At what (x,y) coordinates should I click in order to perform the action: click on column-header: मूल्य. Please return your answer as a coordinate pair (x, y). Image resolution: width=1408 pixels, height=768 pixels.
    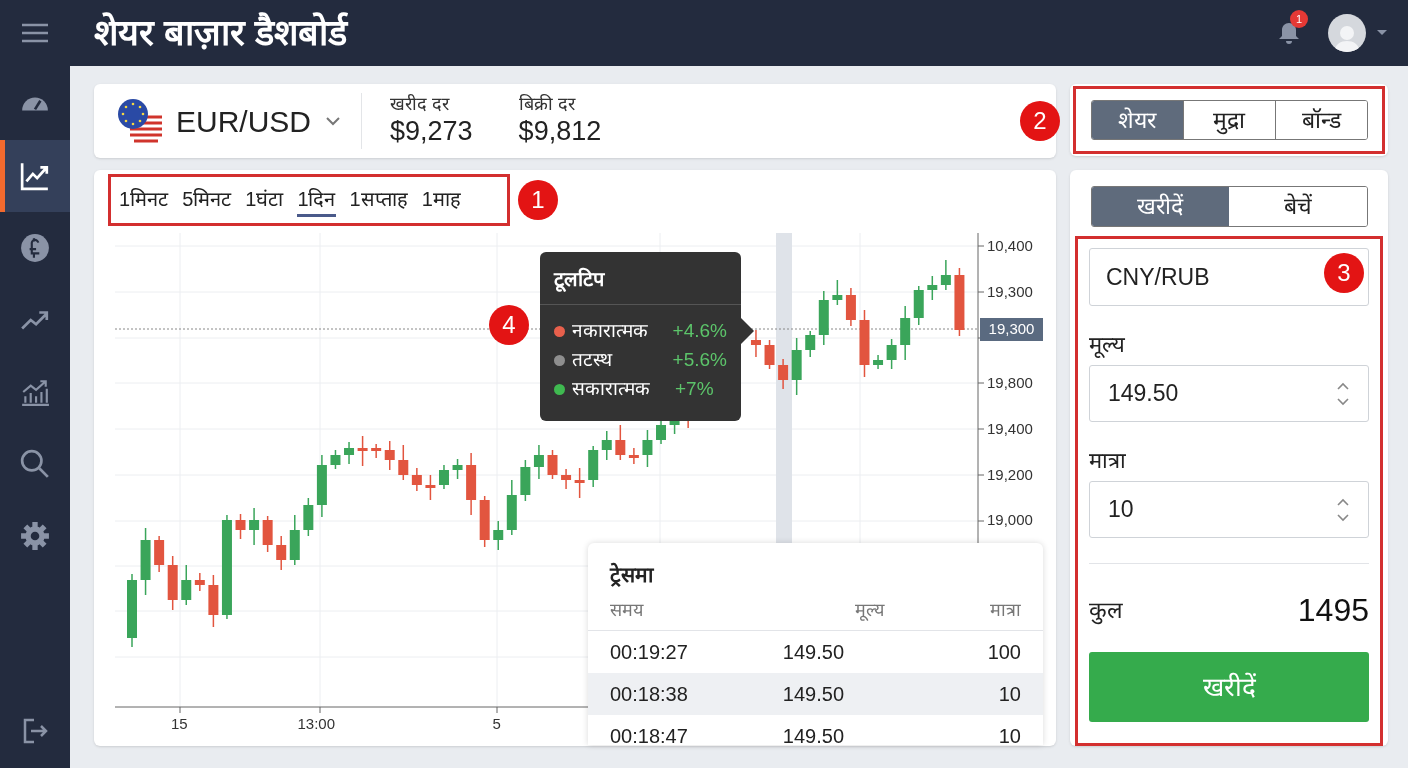
    Looking at the image, I should click on (869, 610).